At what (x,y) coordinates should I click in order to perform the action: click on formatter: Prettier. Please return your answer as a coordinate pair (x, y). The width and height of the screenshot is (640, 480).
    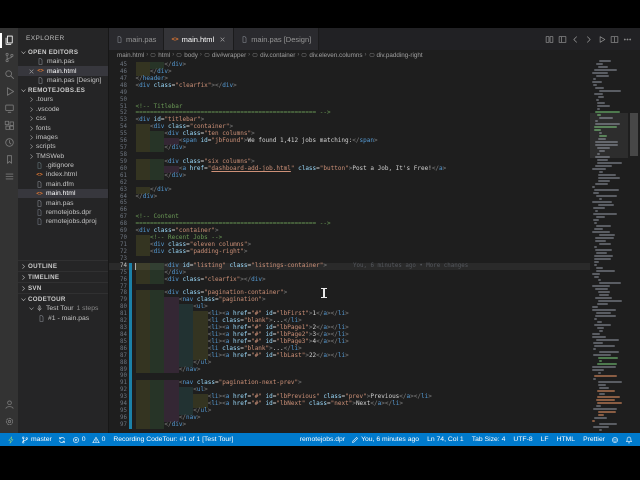
    Looking at the image, I should click on (593, 439).